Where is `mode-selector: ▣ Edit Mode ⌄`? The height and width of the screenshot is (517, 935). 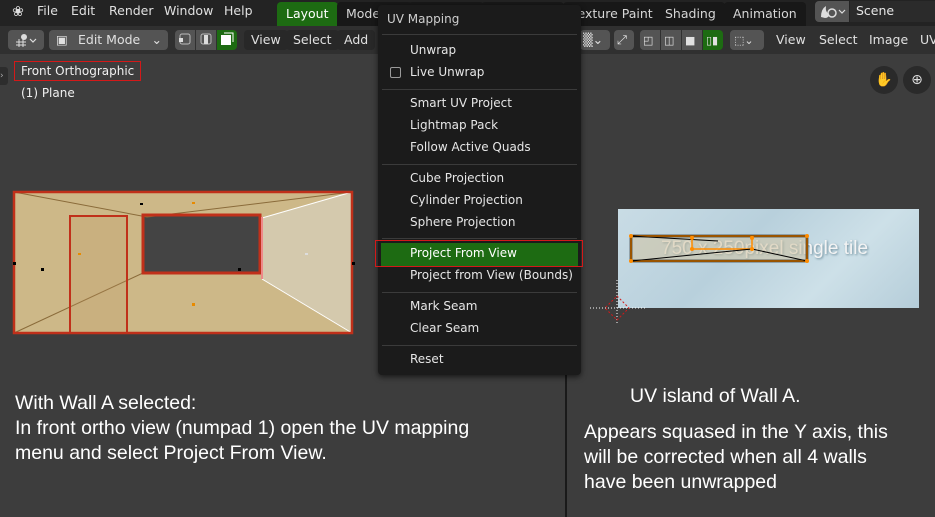 mode-selector: ▣ Edit Mode ⌄ is located at coordinates (108, 40).